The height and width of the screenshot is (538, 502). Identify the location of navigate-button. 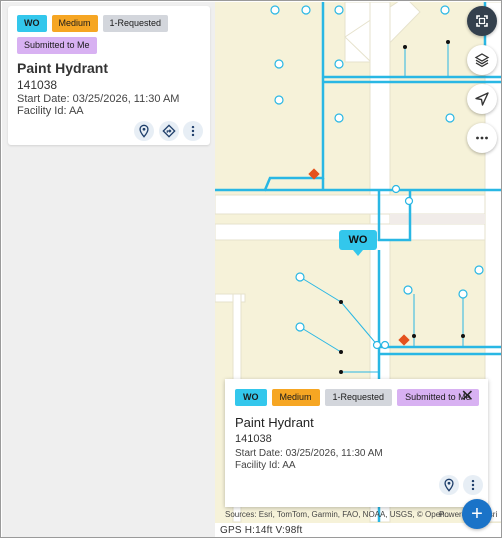
(482, 99).